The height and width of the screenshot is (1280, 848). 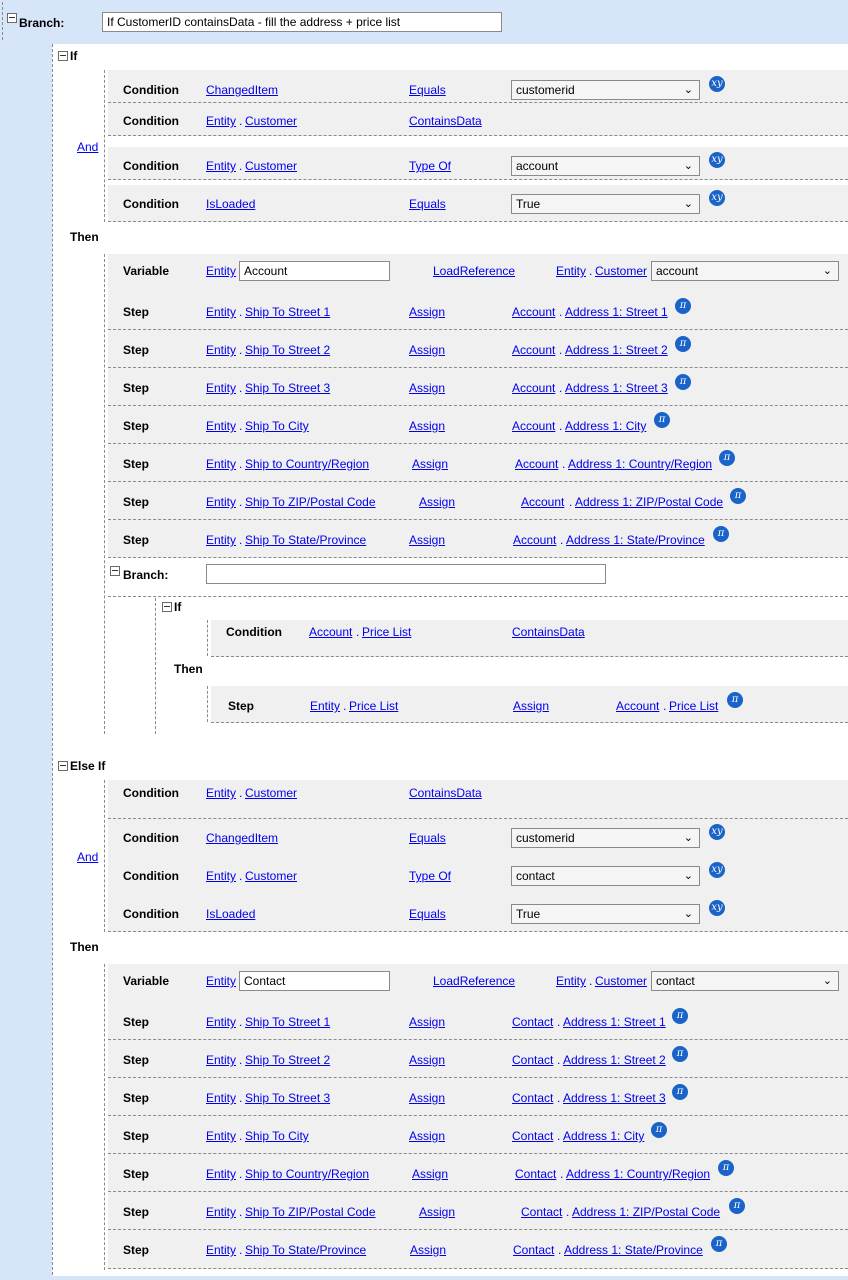 What do you see at coordinates (277, 1136) in the screenshot?
I see `field-link: Ship To City` at bounding box center [277, 1136].